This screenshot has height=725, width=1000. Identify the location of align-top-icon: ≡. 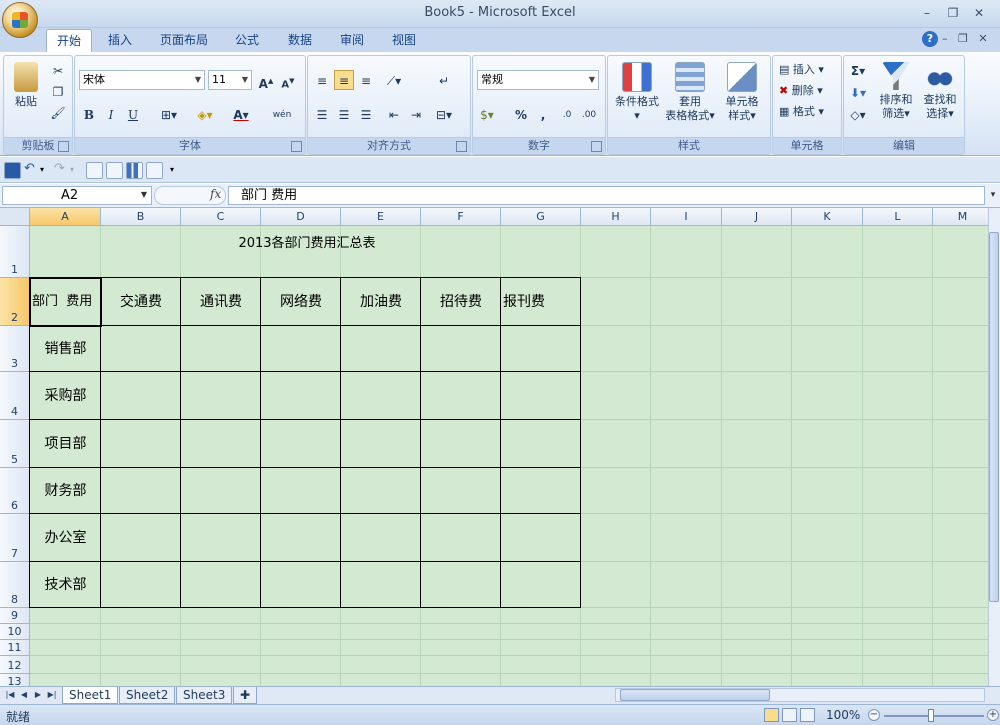
(322, 80).